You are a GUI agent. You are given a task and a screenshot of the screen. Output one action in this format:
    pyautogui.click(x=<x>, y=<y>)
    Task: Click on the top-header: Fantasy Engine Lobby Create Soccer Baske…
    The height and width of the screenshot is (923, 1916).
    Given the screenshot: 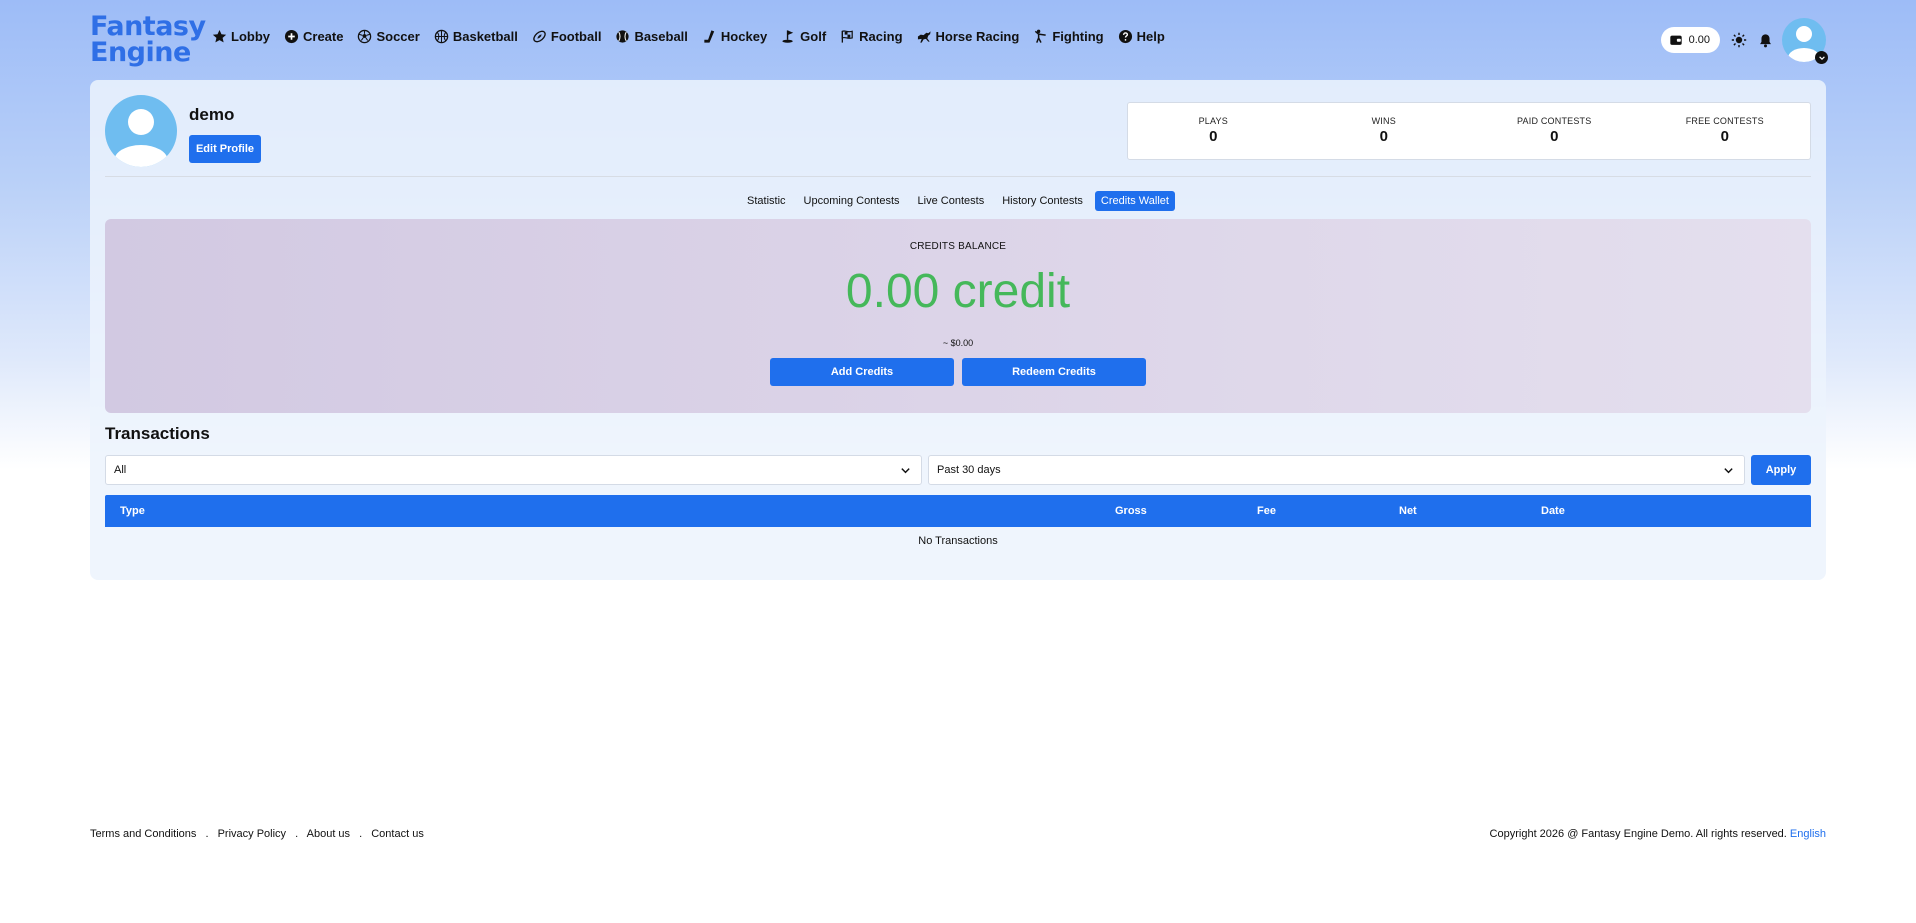 What is the action you would take?
    pyautogui.click(x=959, y=40)
    